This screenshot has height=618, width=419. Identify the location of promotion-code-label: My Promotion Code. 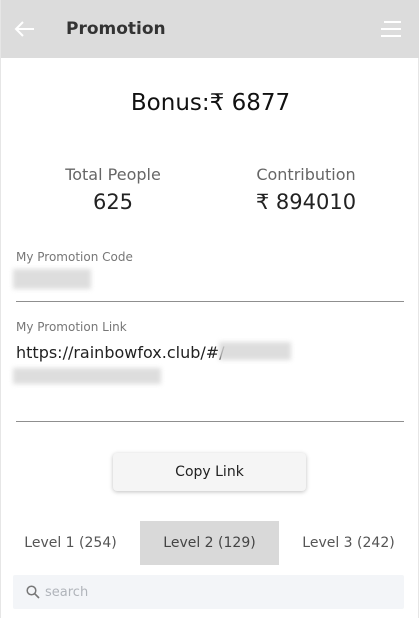
(74, 257).